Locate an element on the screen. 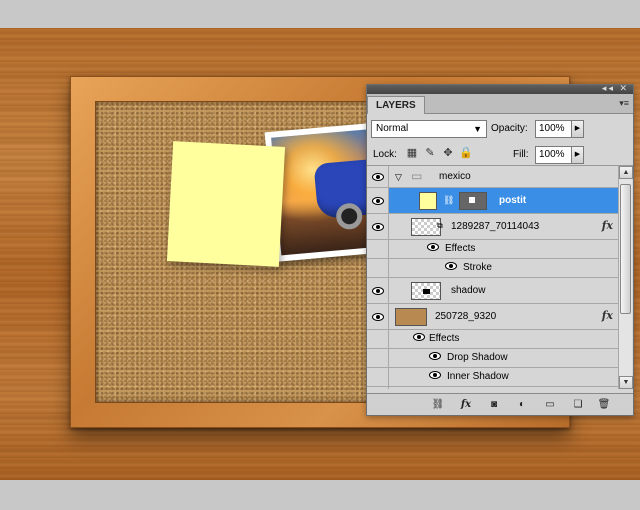 This screenshot has height=510, width=640. effect-drop-shadow-row: Drop Shadow is located at coordinates (493, 358).